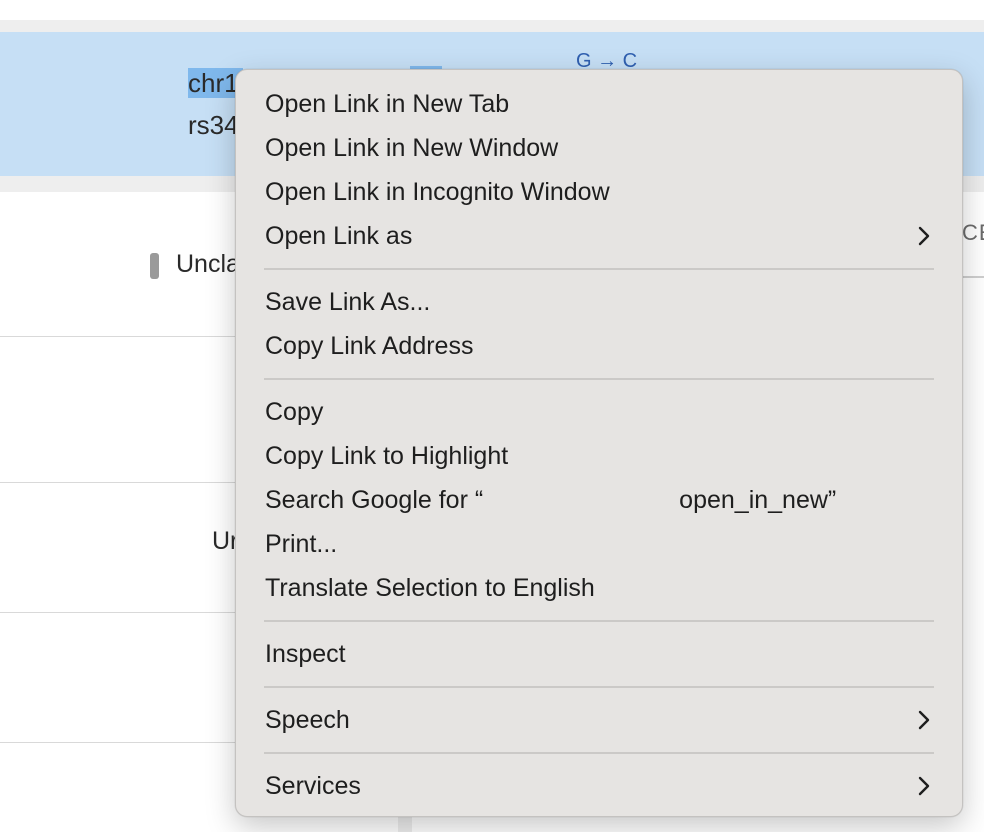  I want to click on menu-item-open-link-in-incognito-window: Open Link in Incognito Window, so click(599, 192).